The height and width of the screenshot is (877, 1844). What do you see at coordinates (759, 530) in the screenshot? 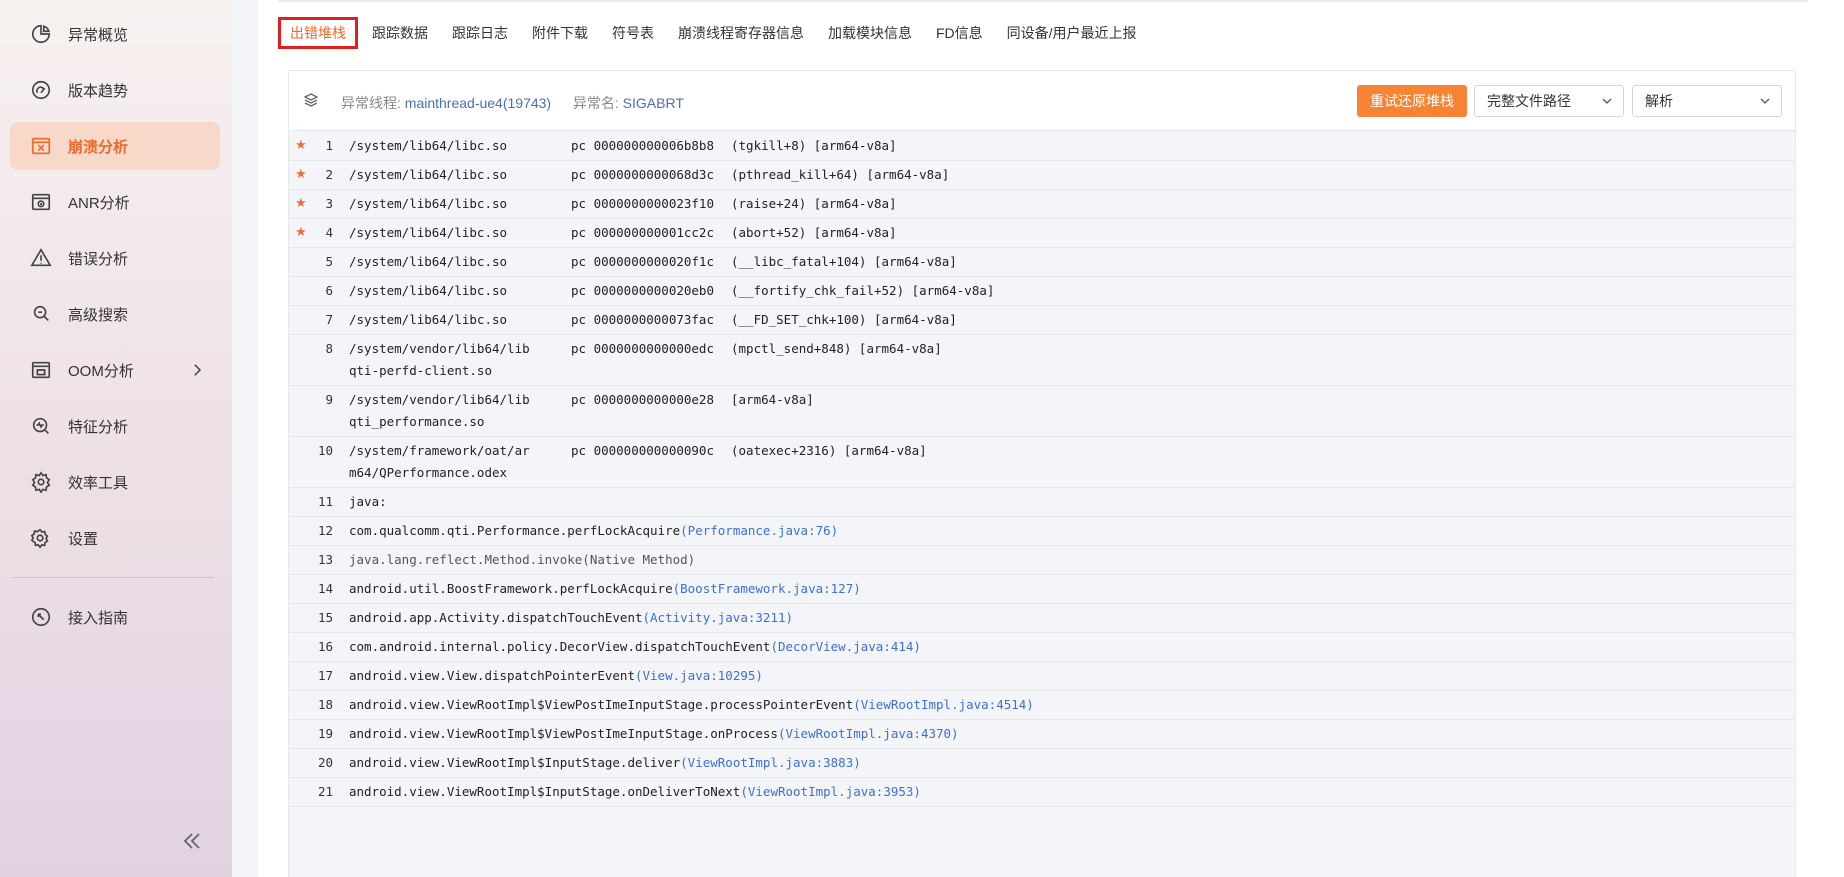
I see `frame-source-link: (Performance.java:76)` at bounding box center [759, 530].